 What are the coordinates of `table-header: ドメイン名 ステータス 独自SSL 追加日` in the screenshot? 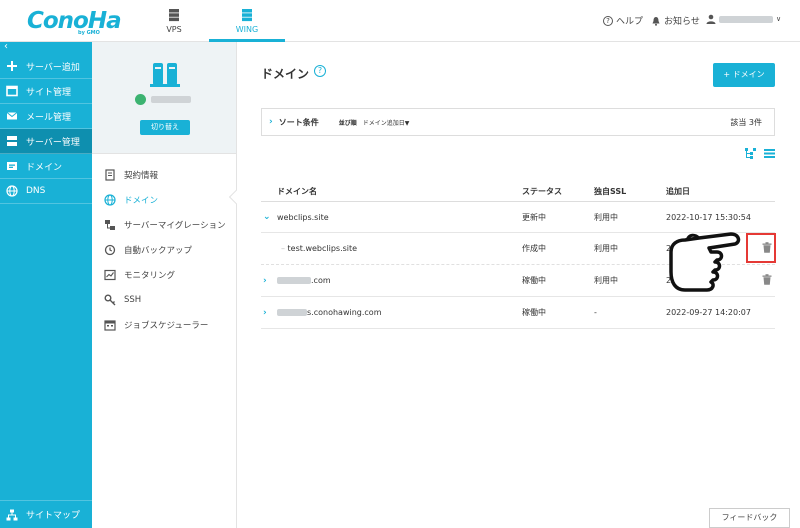 It's located at (518, 192).